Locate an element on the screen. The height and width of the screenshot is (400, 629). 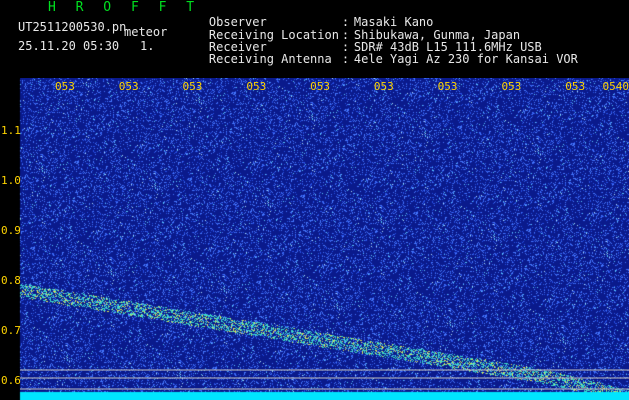
event-label: meteor is located at coordinates (146, 32).